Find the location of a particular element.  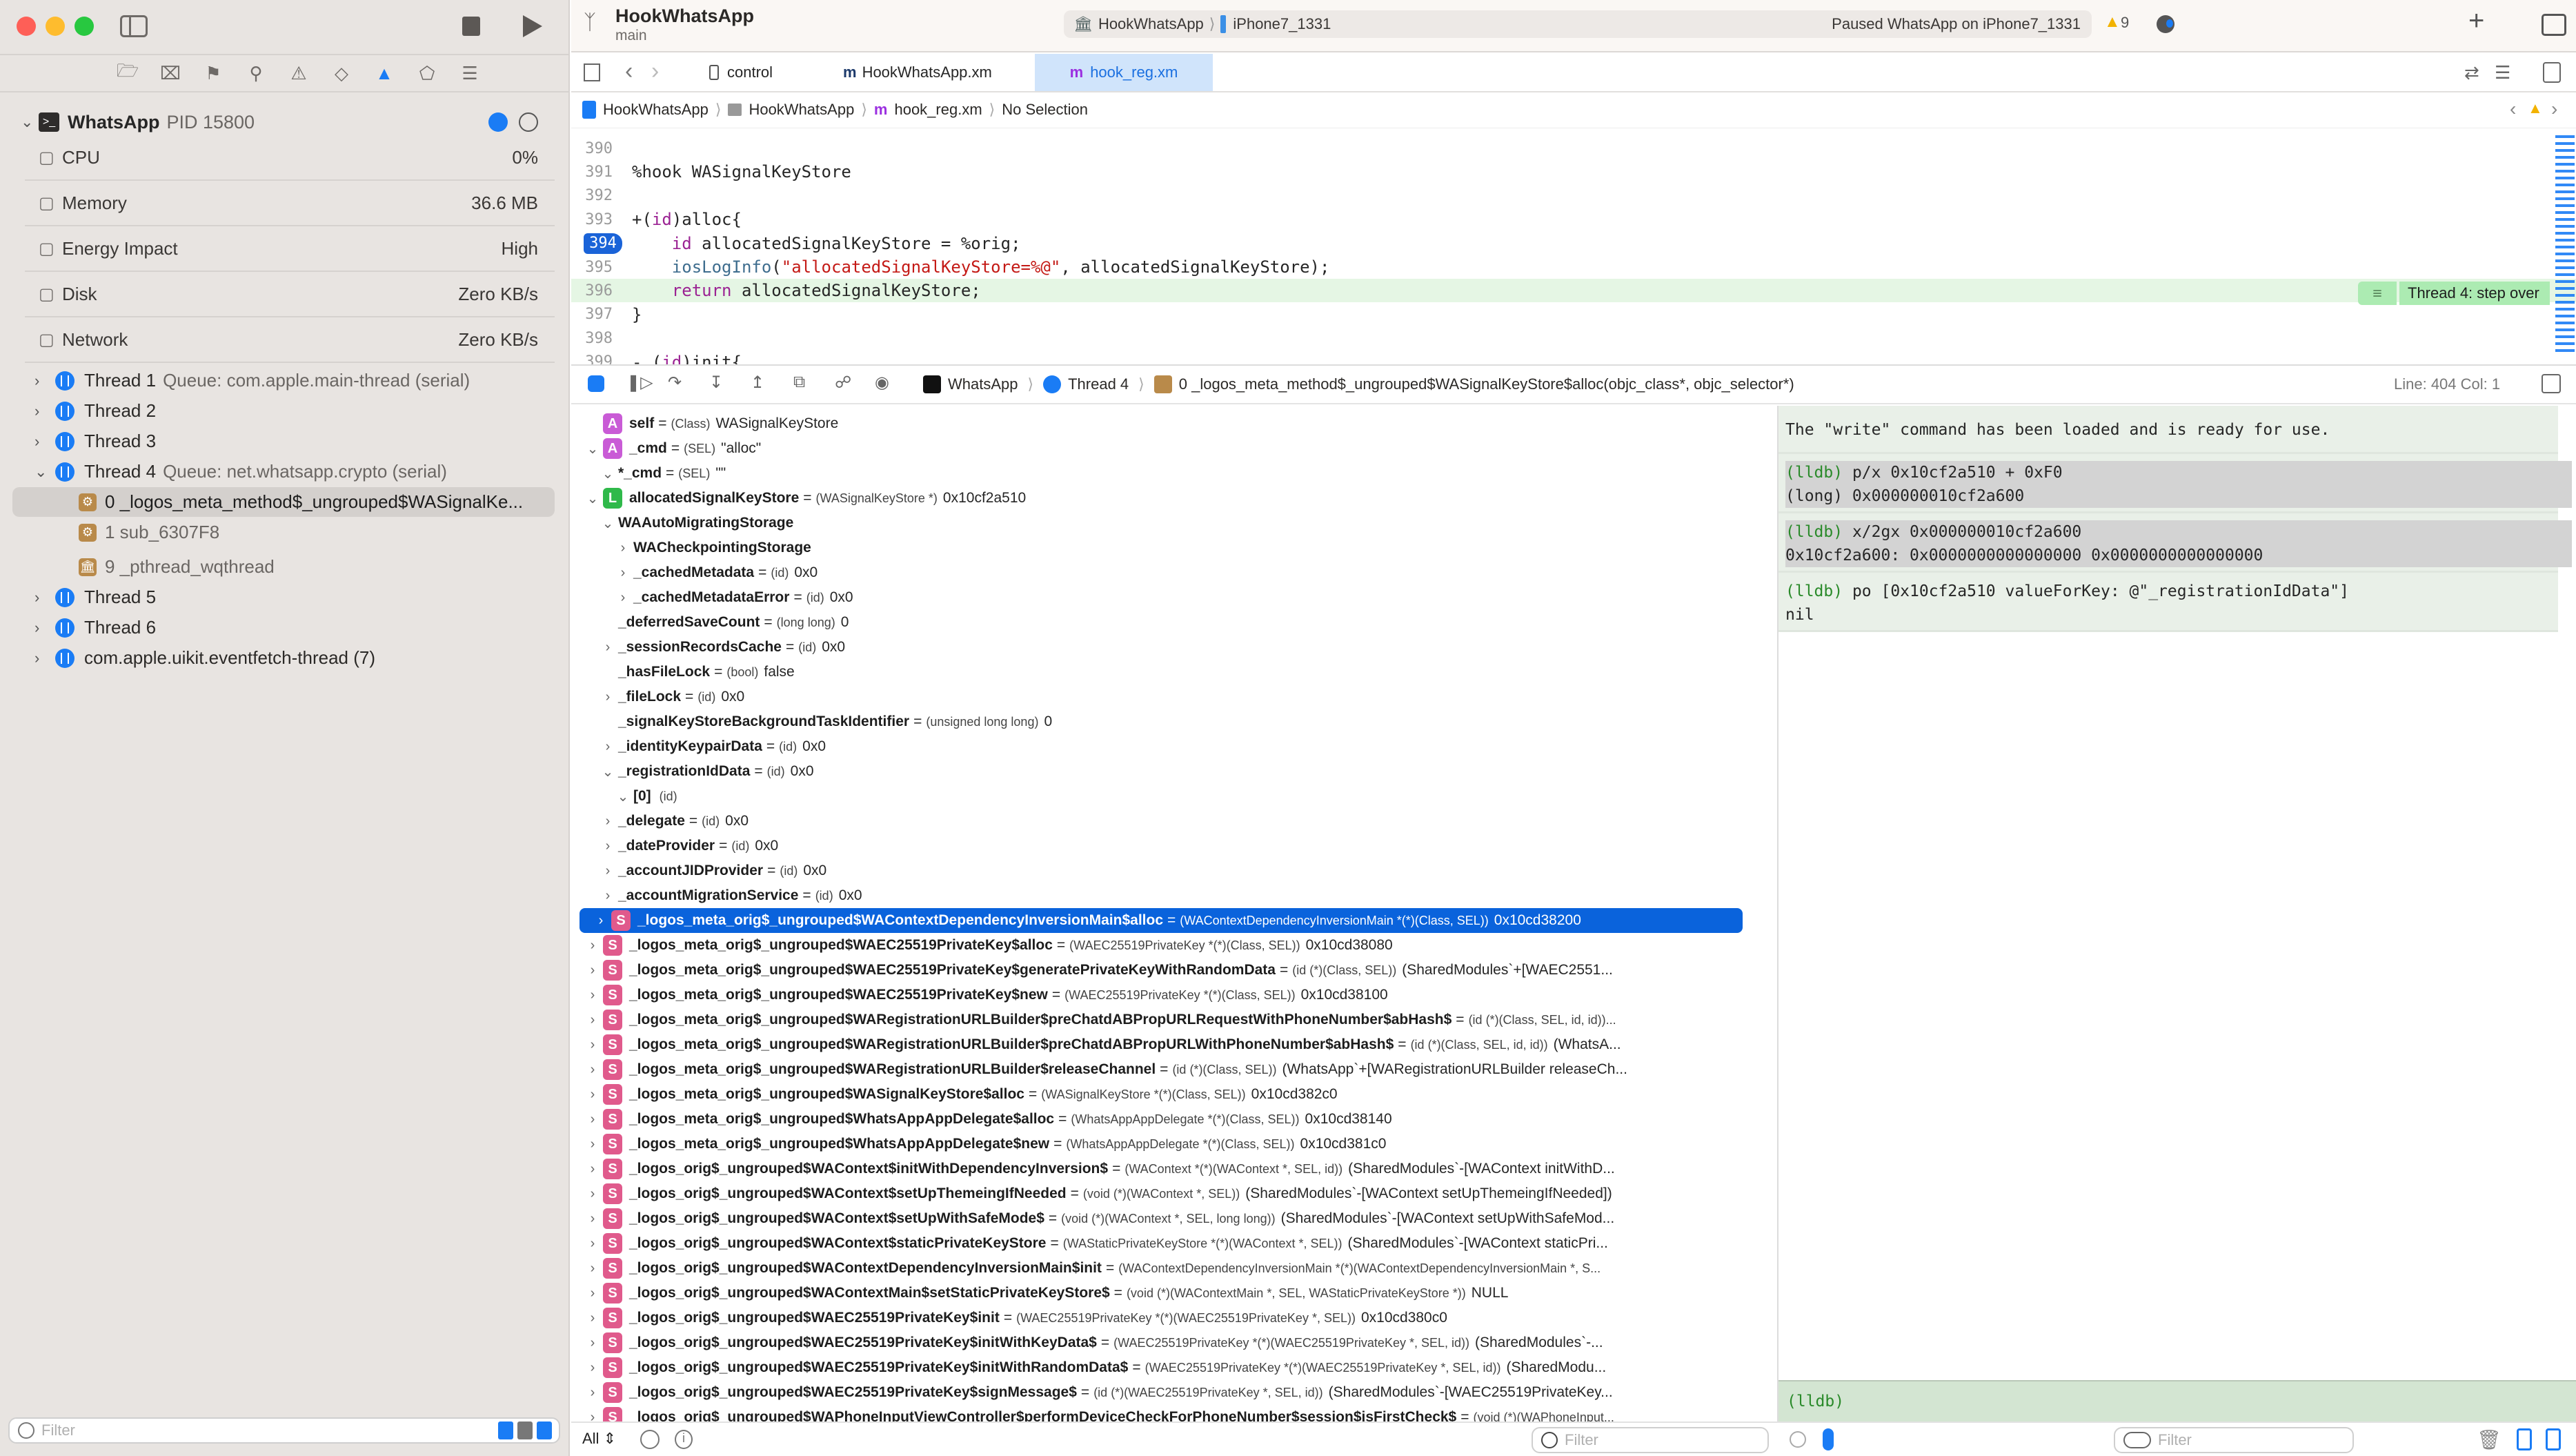

forward-icon: › is located at coordinates (655, 71).